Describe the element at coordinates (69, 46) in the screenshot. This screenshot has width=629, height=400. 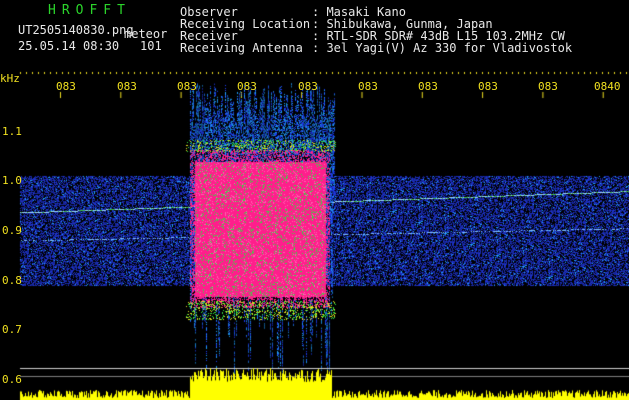
I see `datetime-label: 25.05.14 08:30` at that location.